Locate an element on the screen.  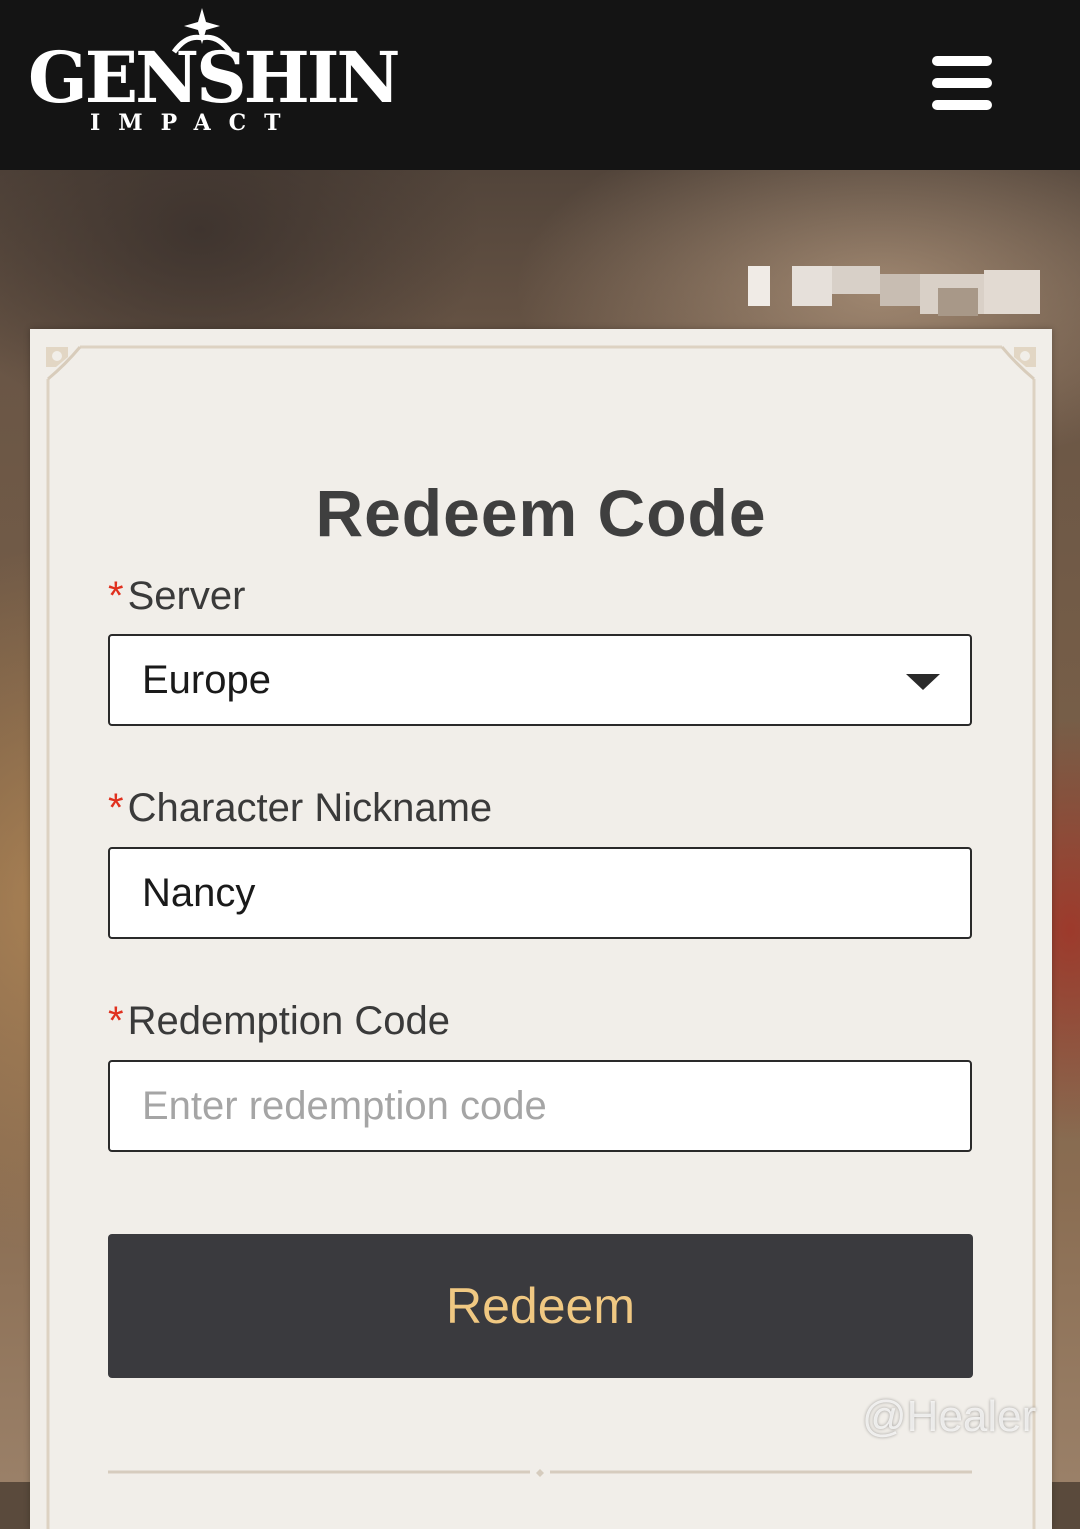
redeem-button: Redeem is located at coordinates (540, 1306).